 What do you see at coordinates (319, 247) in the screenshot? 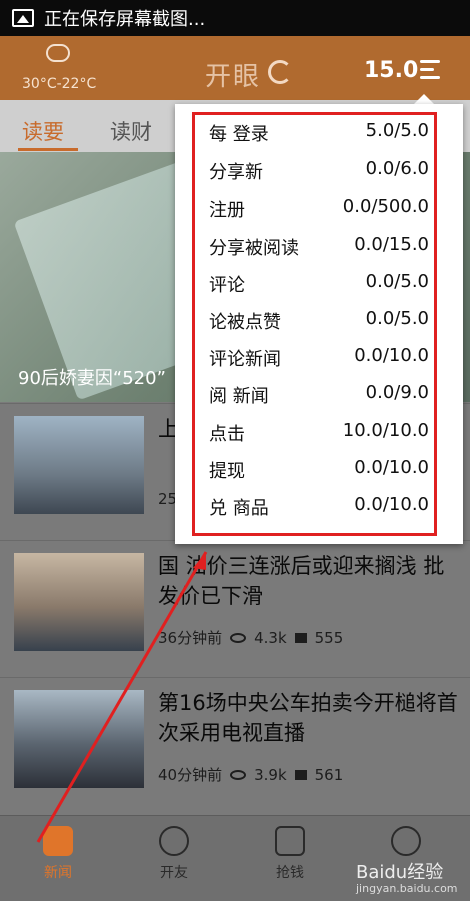
I see `popup-row: 分享被阅读 0.0/15.0` at bounding box center [319, 247].